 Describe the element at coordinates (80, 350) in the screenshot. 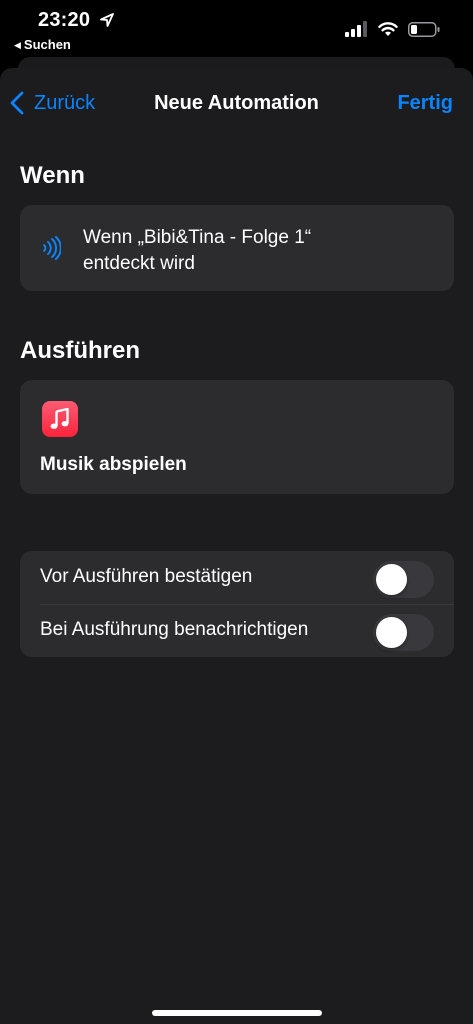

I see `execute-section-header: Ausführen` at that location.